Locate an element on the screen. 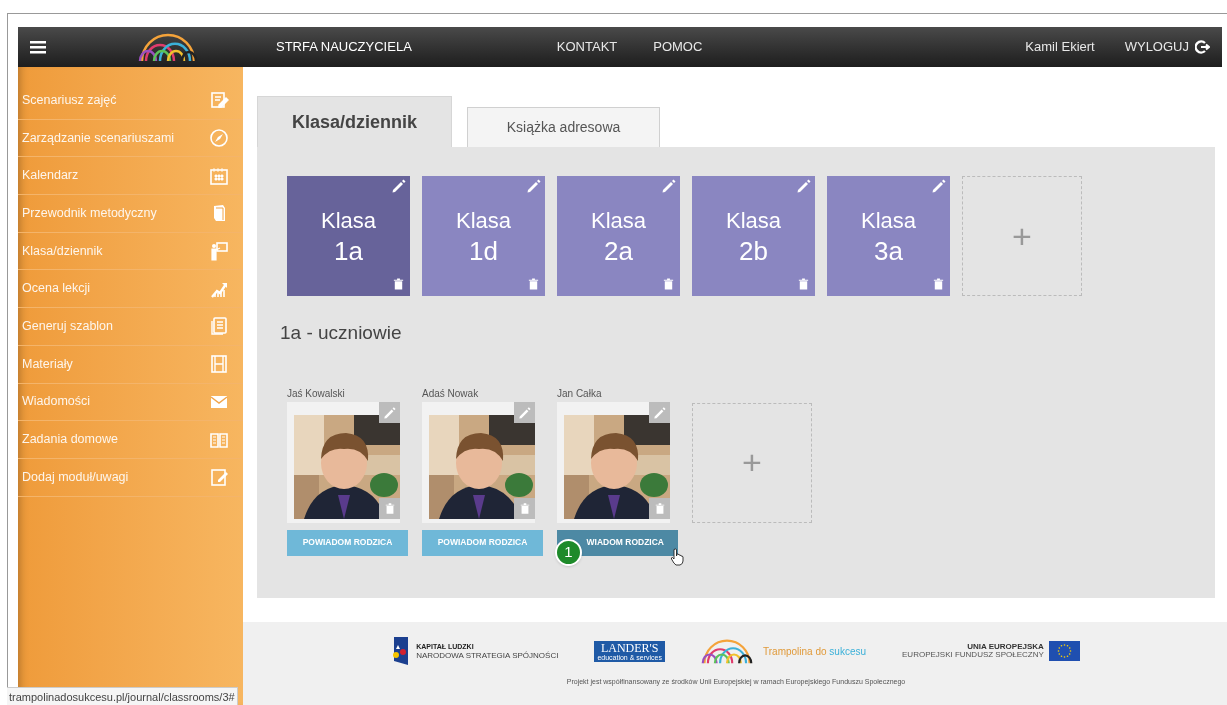 The height and width of the screenshot is (705, 1227). logo-text: UNIA EUROPEJSKA is located at coordinates (1005, 647).